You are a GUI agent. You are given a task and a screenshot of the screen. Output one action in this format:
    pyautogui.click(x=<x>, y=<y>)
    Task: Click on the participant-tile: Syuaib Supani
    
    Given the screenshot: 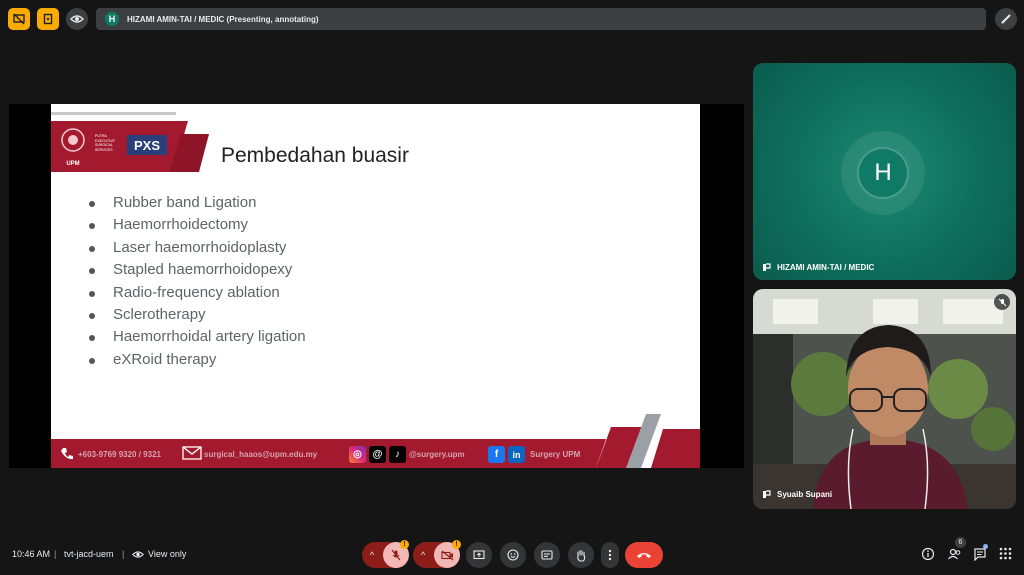 What is the action you would take?
    pyautogui.click(x=884, y=399)
    